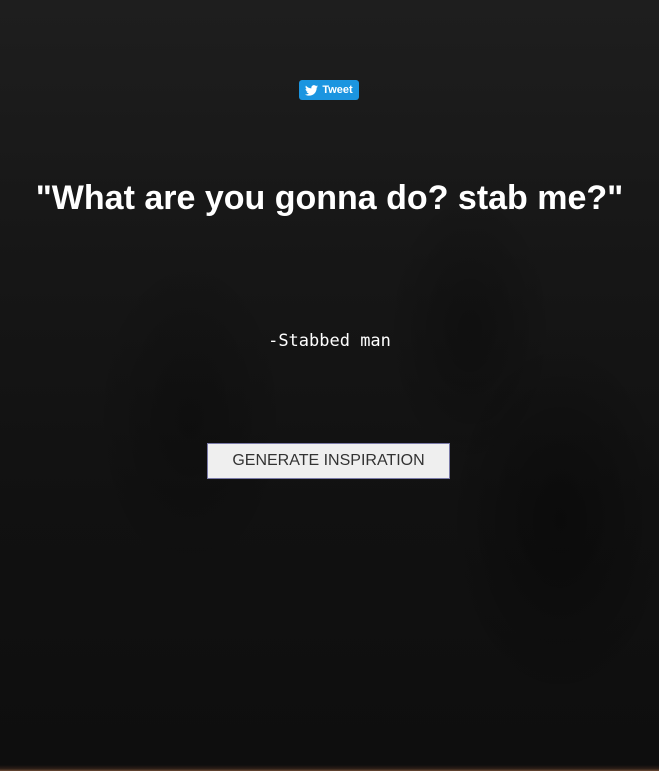 This screenshot has width=659, height=771. Describe the element at coordinates (329, 198) in the screenshot. I see `quote-text: "What are you gonna do? stab me?"` at that location.